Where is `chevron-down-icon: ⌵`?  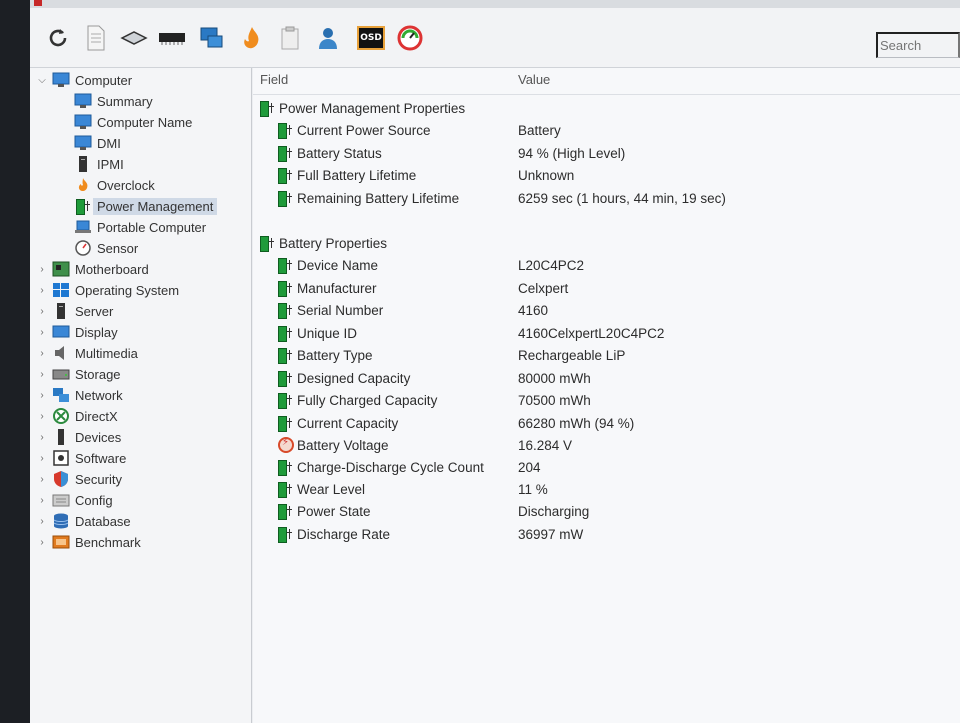 chevron-down-icon: ⌵ is located at coordinates (42, 80).